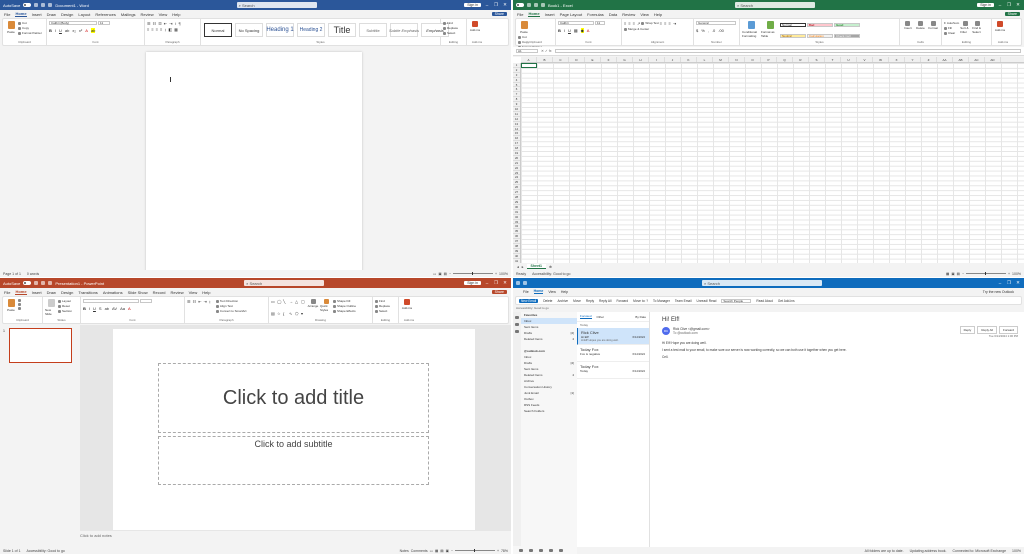 The height and width of the screenshot is (554, 1024). I want to click on undo-icon, so click(43, 5).